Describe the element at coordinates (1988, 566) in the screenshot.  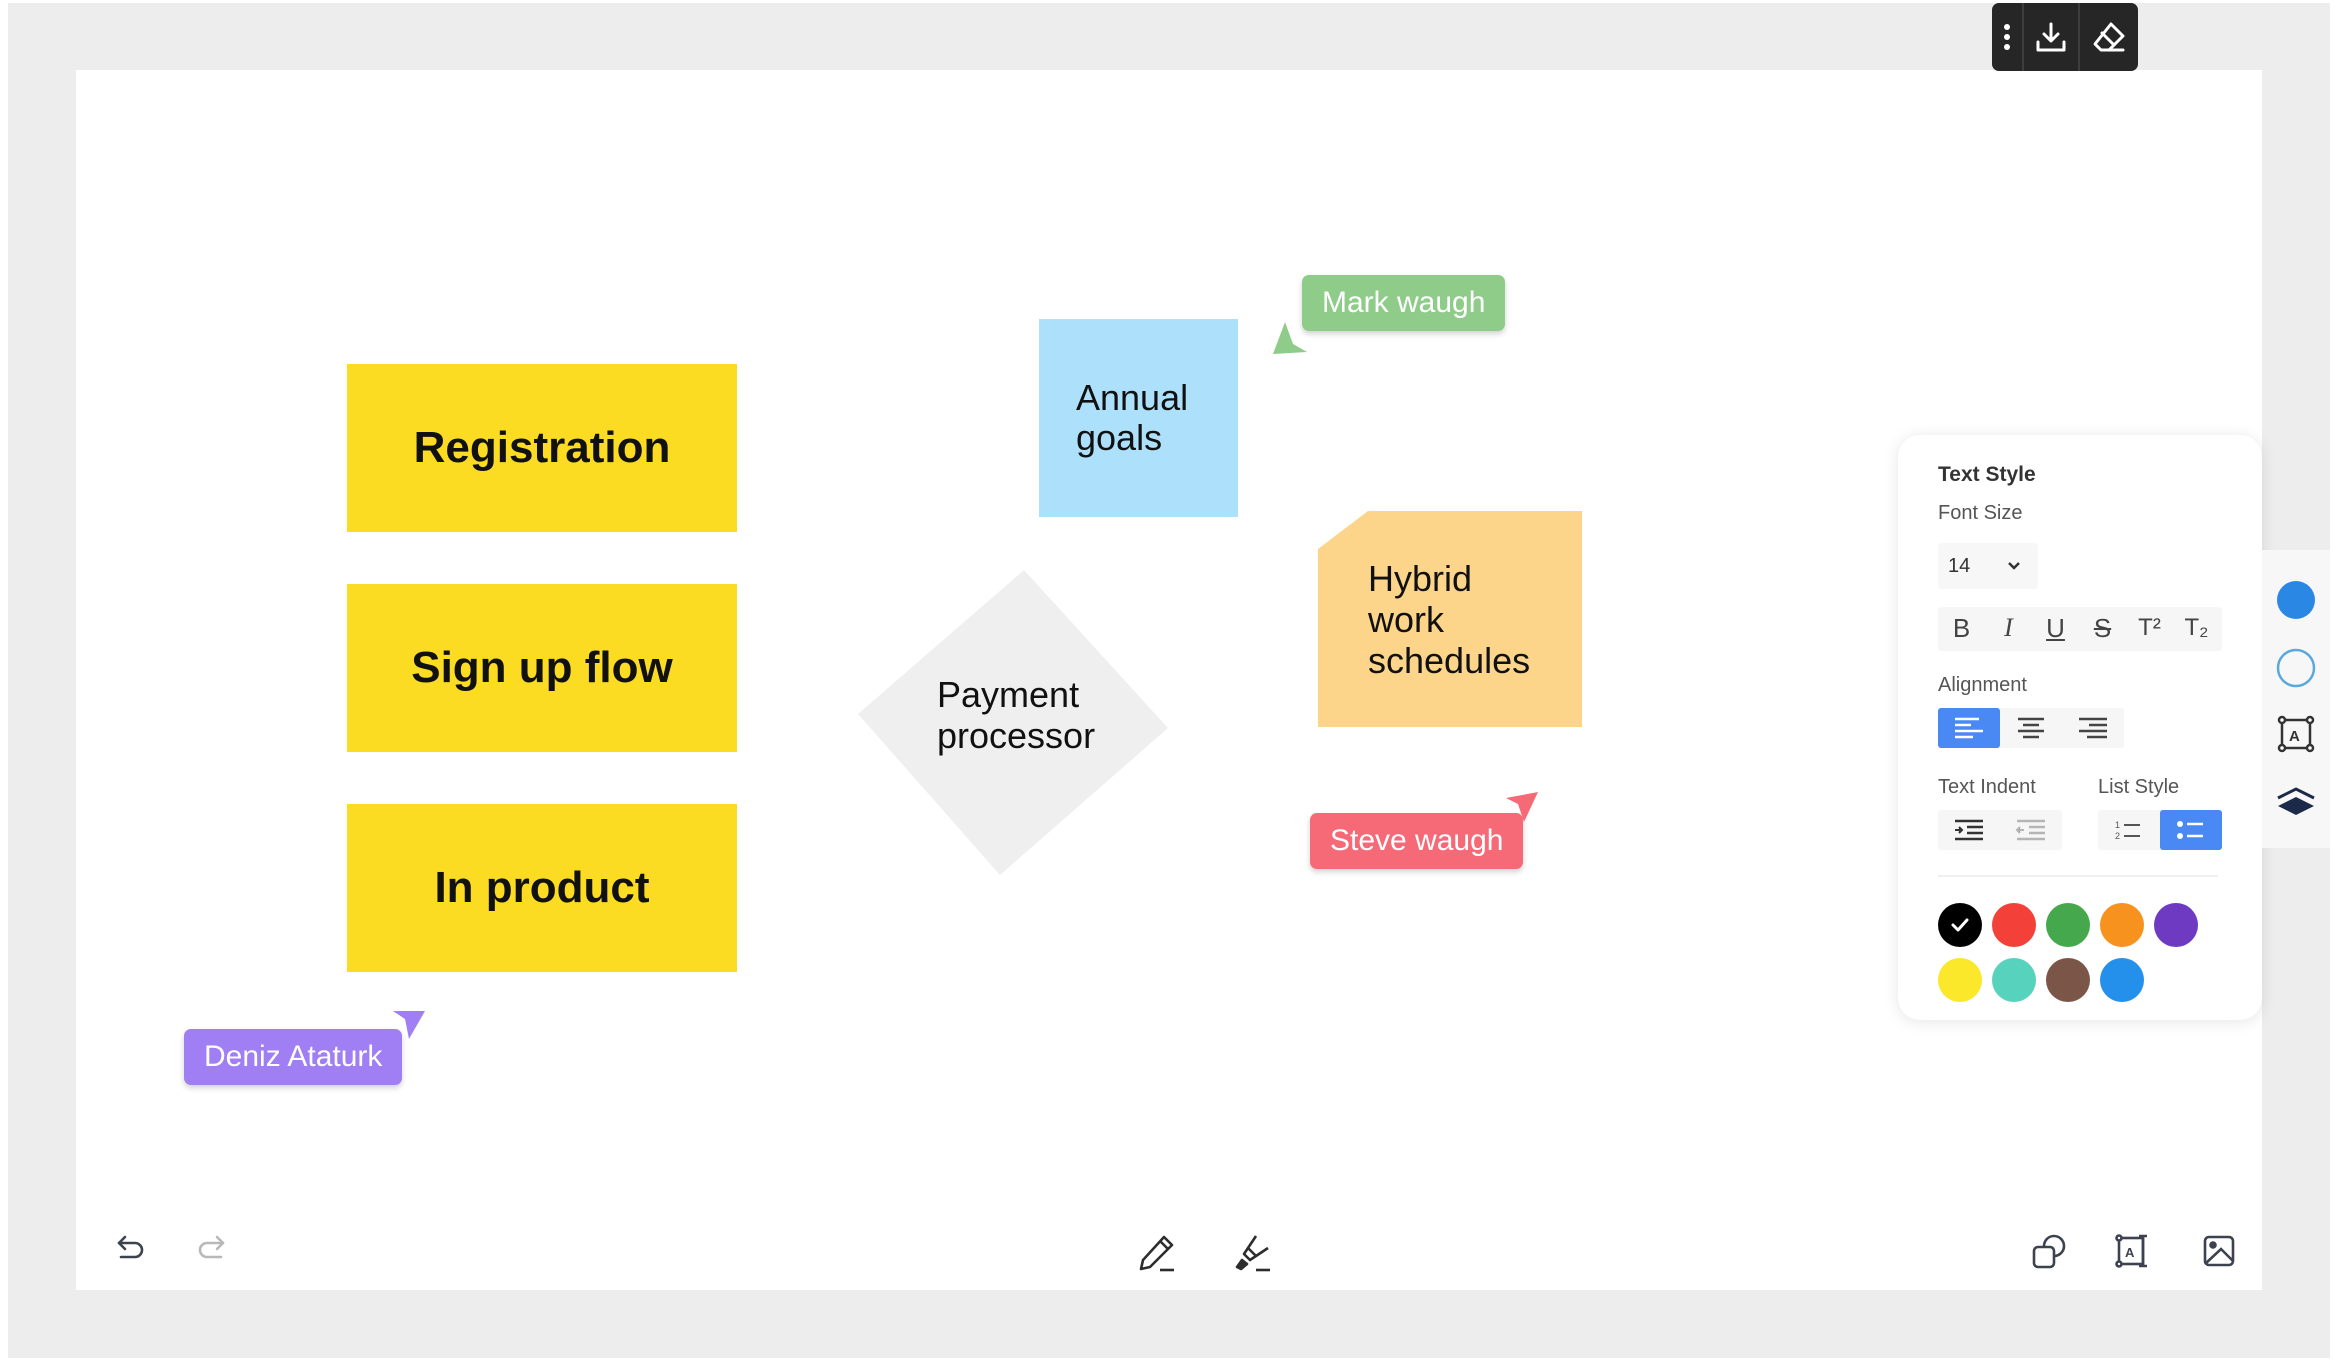
I see `font-size-select: 14` at that location.